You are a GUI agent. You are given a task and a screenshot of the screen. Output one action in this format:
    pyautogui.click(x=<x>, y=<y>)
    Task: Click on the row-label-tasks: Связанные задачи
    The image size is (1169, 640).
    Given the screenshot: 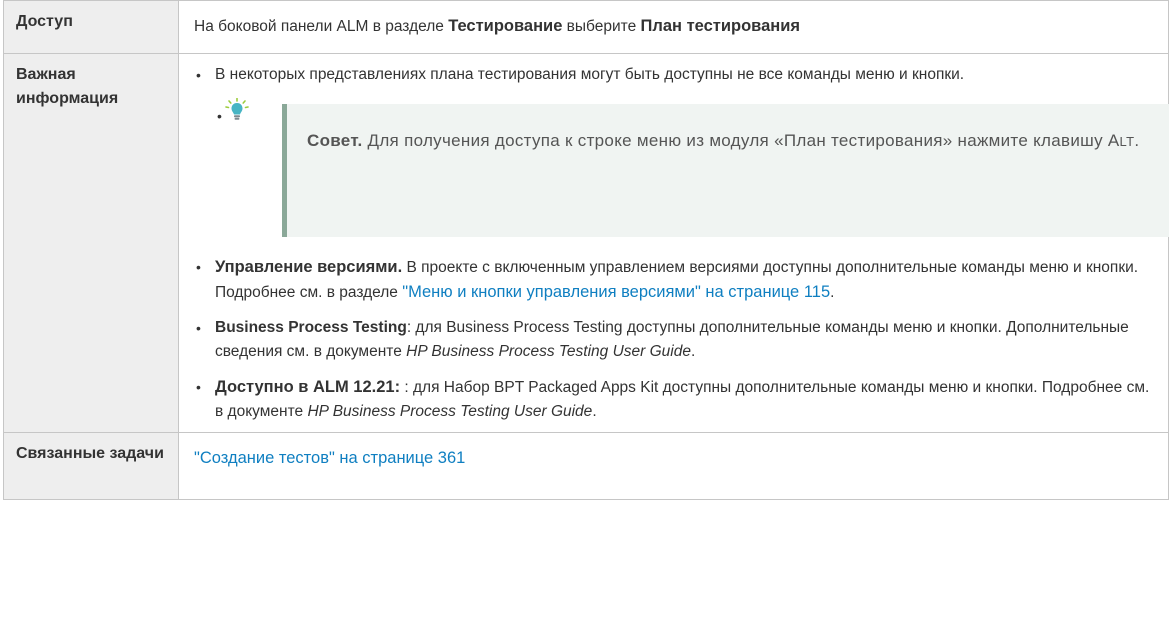 What is the action you would take?
    pyautogui.click(x=91, y=466)
    